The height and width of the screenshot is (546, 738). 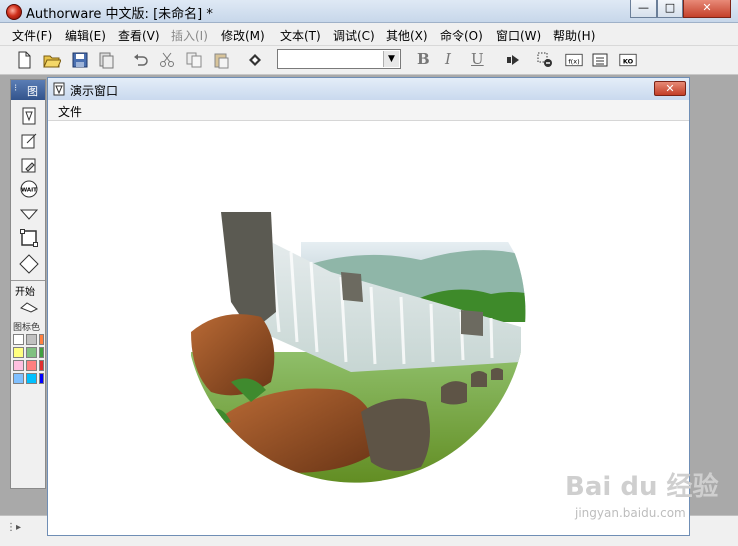 I want to click on functions-button: f(x), so click(x=574, y=60).